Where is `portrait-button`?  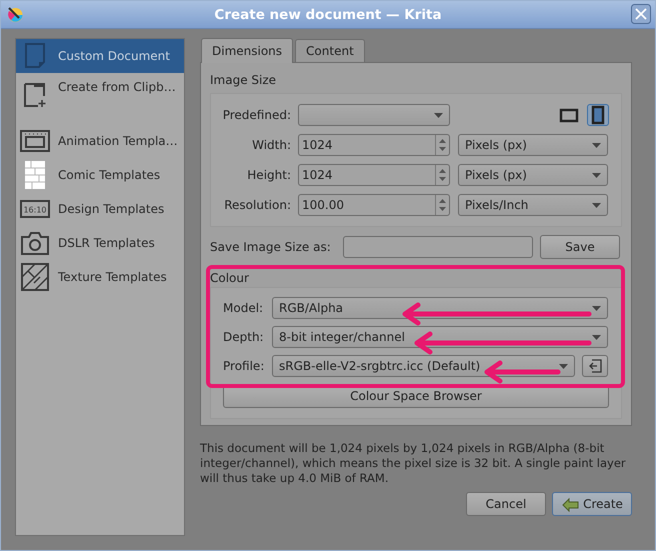
portrait-button is located at coordinates (598, 115).